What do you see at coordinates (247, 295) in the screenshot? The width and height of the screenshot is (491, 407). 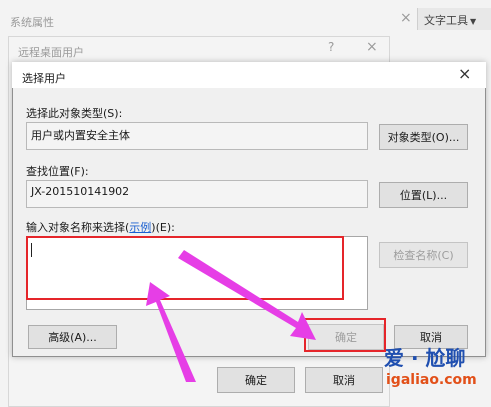 I see `arrow-right-icon` at bounding box center [247, 295].